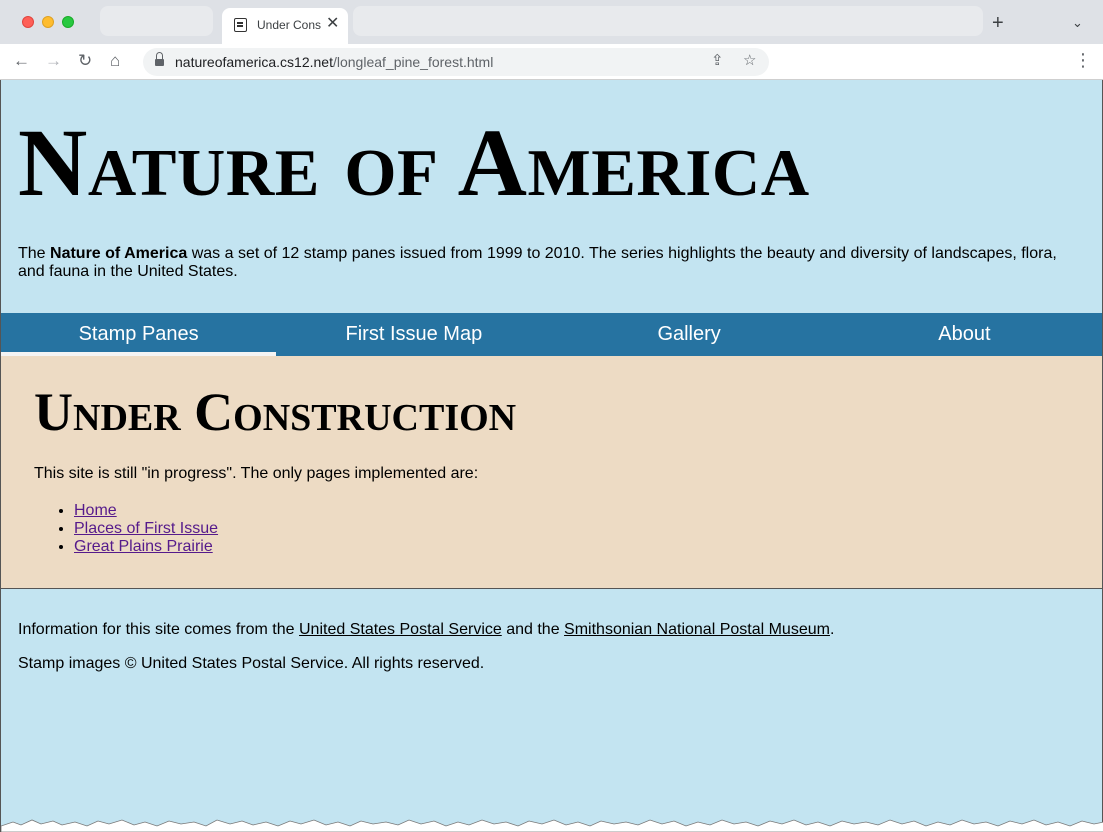 Image resolution: width=1103 pixels, height=832 pixels. I want to click on page-heading: Under Construction, so click(275, 412).